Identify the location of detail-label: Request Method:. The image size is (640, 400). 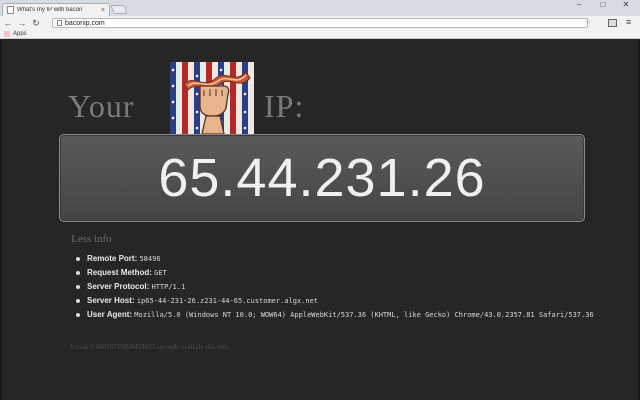
(119, 272).